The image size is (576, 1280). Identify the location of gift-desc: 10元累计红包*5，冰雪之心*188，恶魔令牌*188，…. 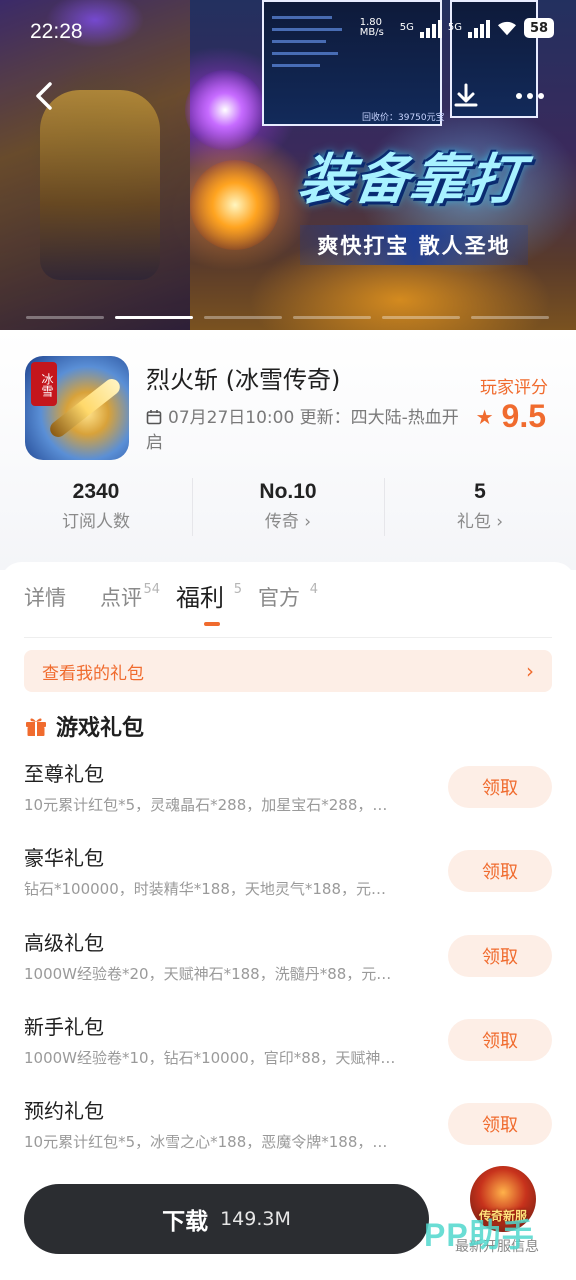
(206, 1142).